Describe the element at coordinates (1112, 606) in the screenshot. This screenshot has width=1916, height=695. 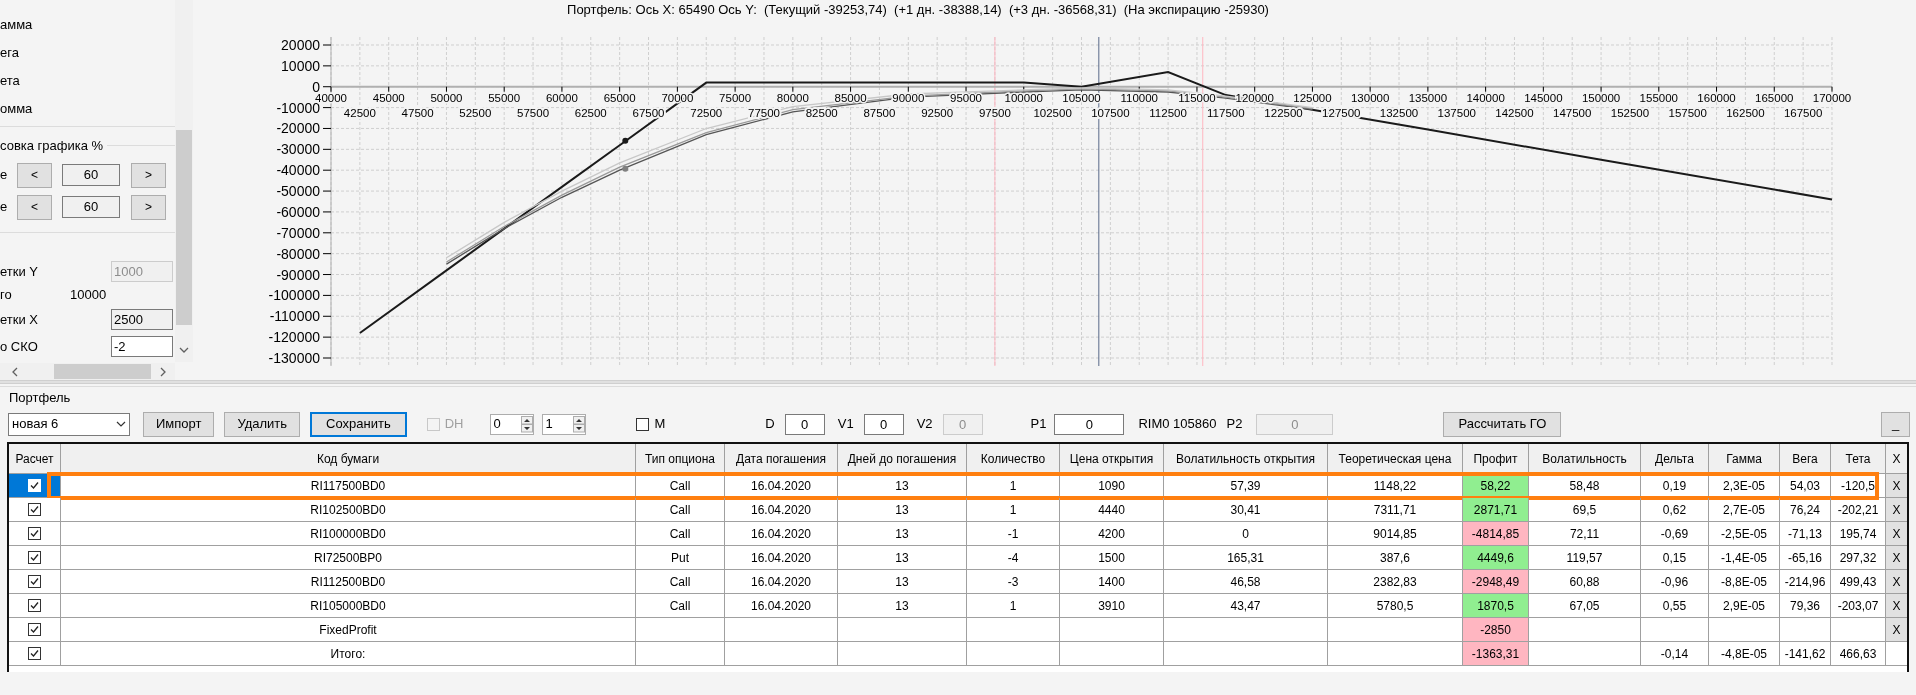
I see `table-cell: 3910` at that location.